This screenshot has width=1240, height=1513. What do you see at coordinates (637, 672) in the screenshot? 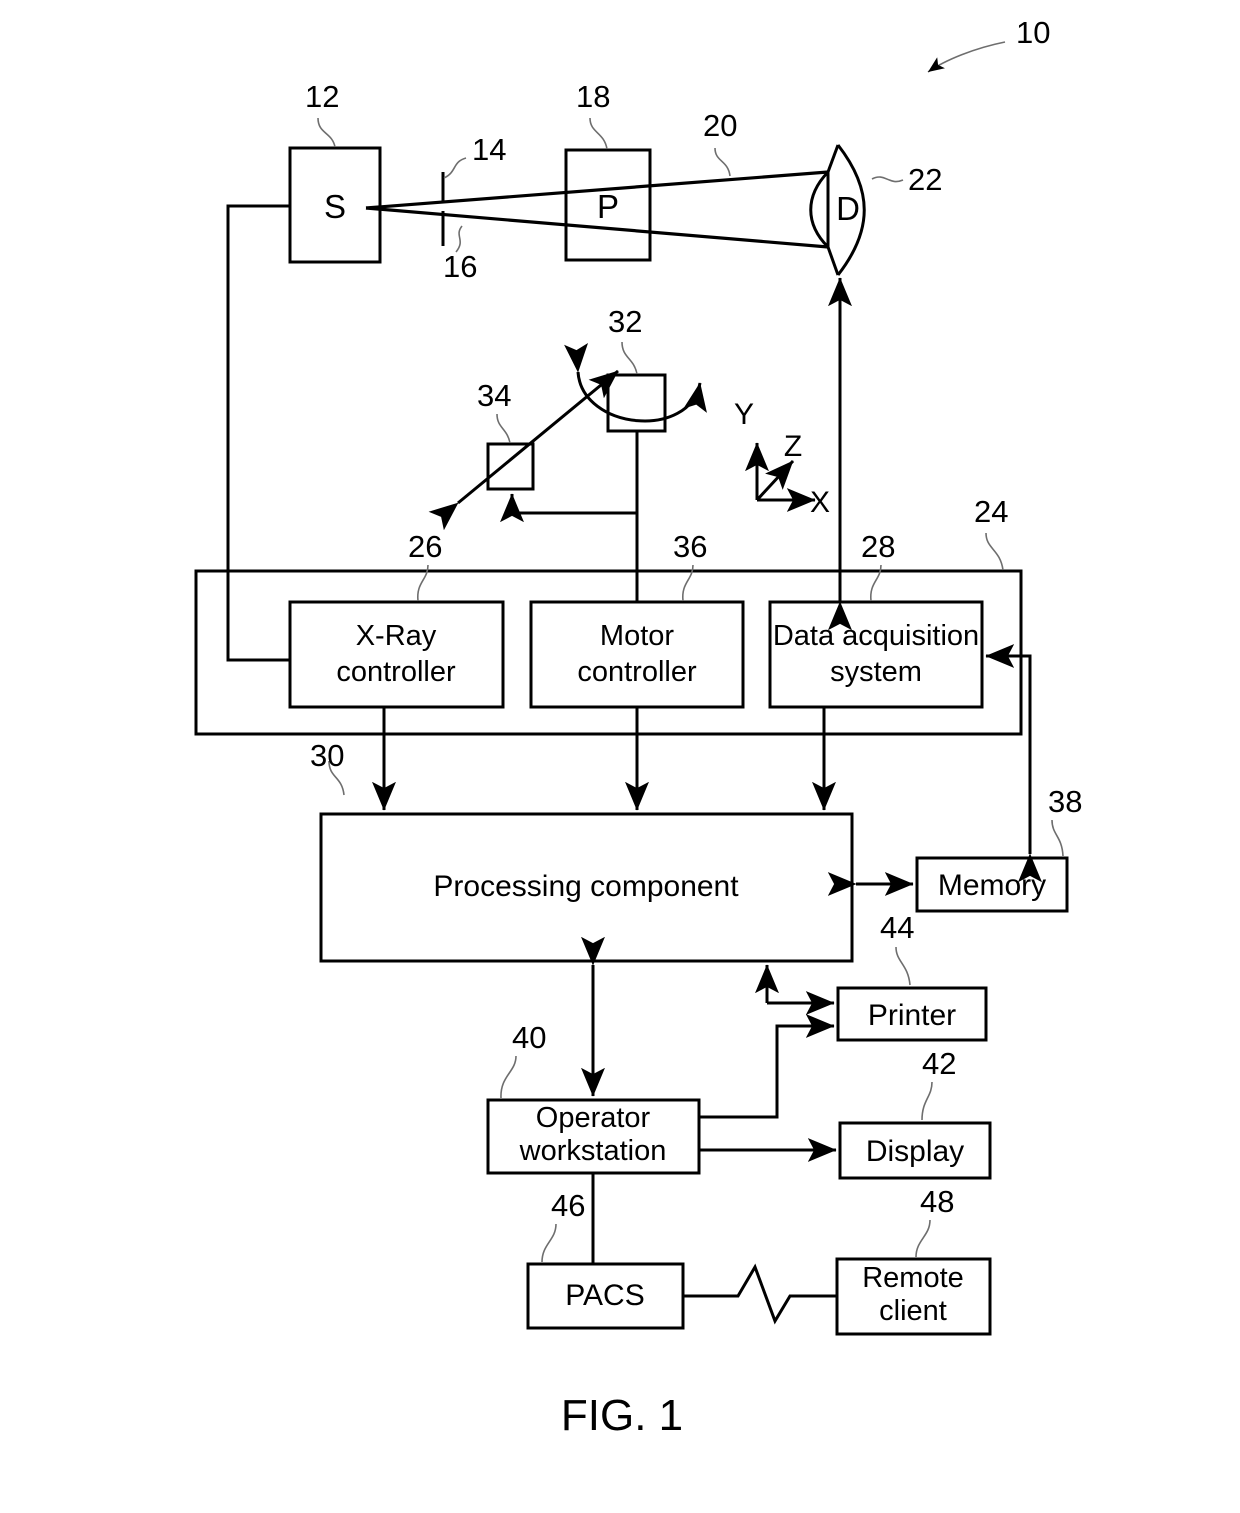
I see `motor-controller-label-line2: controller` at bounding box center [637, 672].